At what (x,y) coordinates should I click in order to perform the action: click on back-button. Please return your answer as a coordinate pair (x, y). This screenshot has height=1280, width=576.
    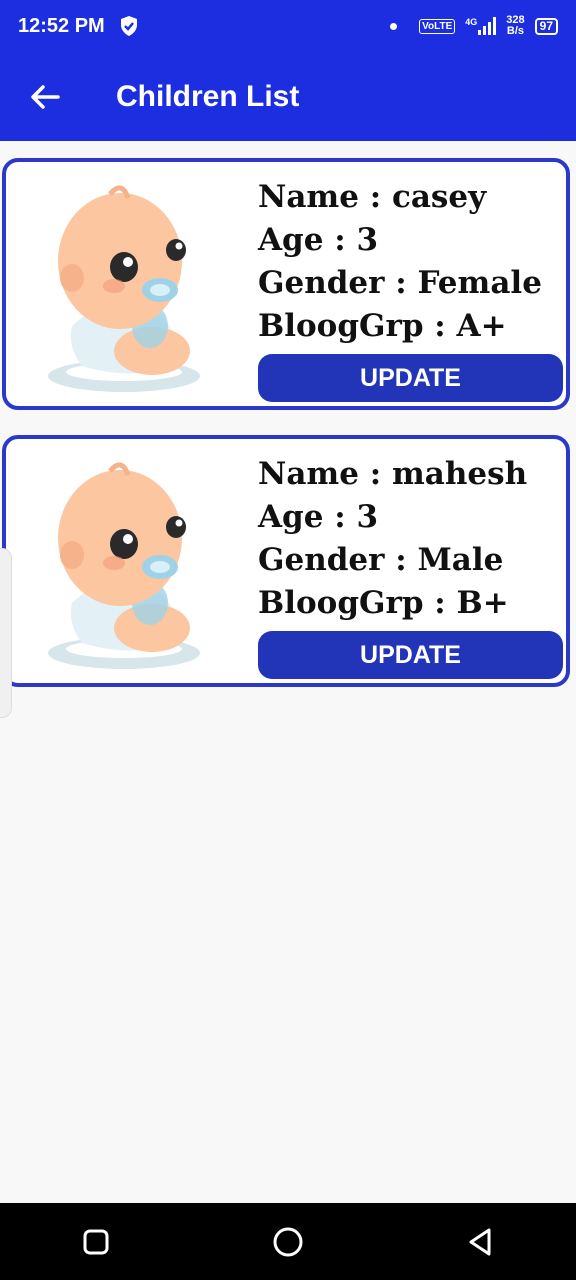
    Looking at the image, I should click on (45, 96).